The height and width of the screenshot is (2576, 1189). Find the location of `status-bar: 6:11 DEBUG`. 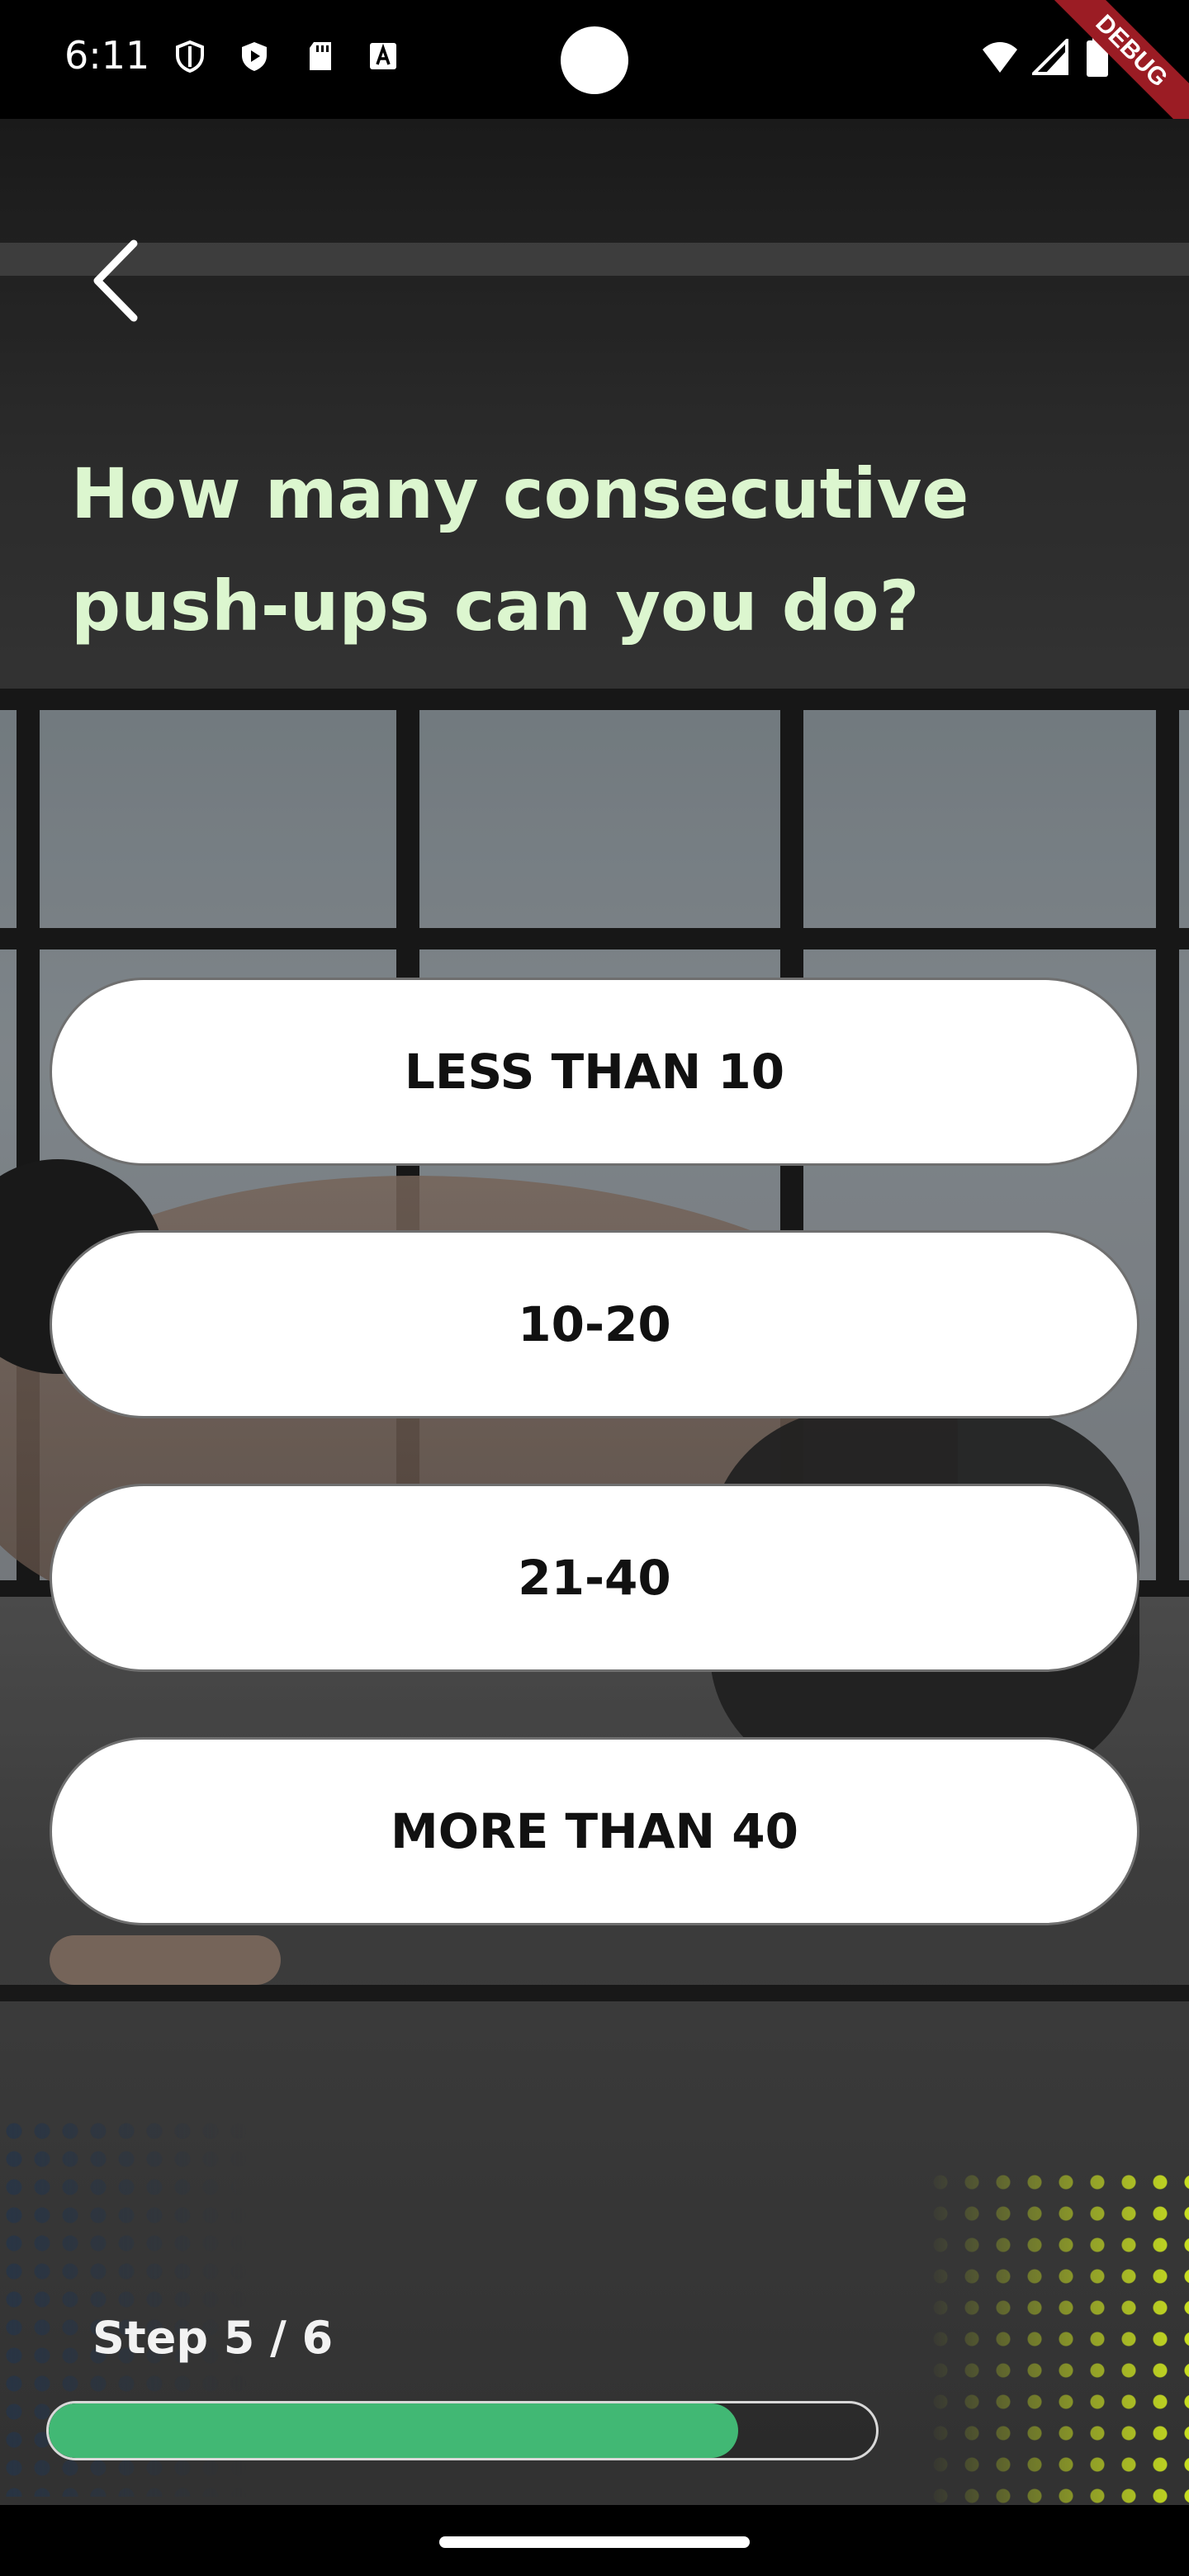

status-bar: 6:11 DEBUG is located at coordinates (594, 73).